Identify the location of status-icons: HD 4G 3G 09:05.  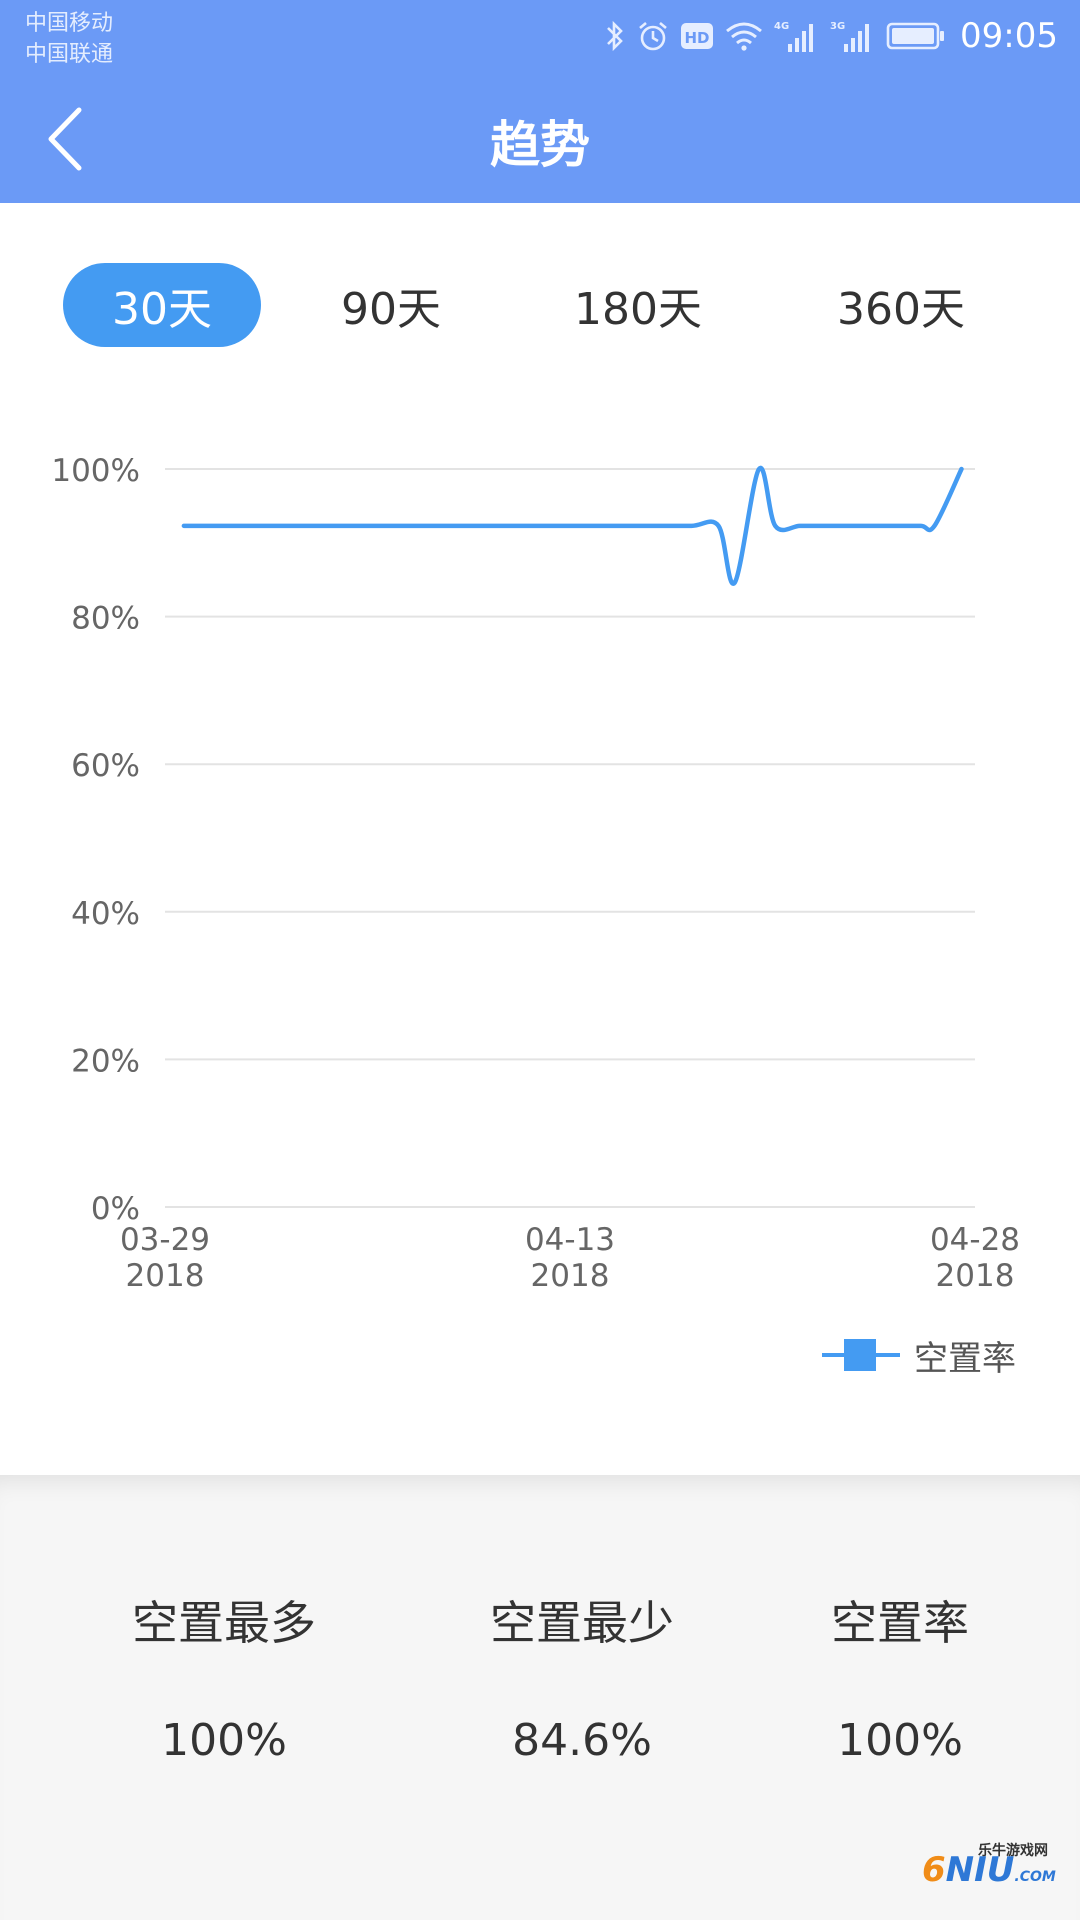
(831, 36).